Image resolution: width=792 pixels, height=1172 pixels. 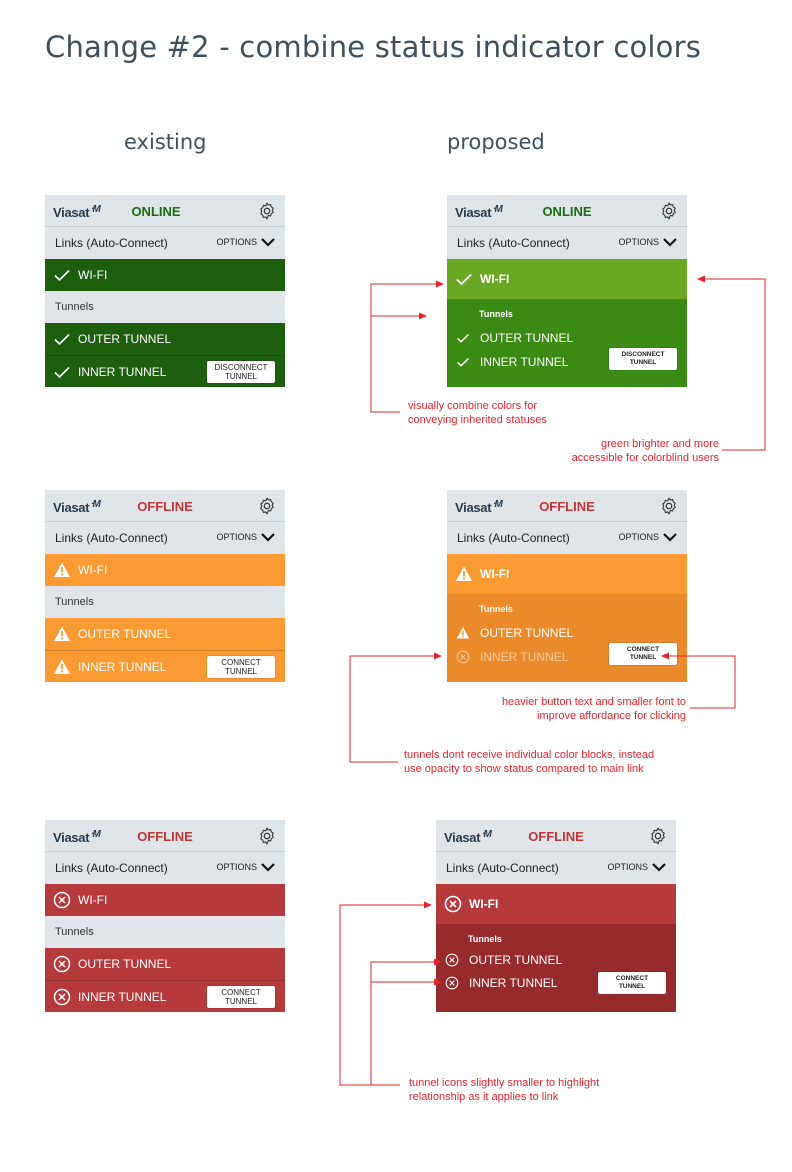 I want to click on arrow-green, so click(x=731, y=363).